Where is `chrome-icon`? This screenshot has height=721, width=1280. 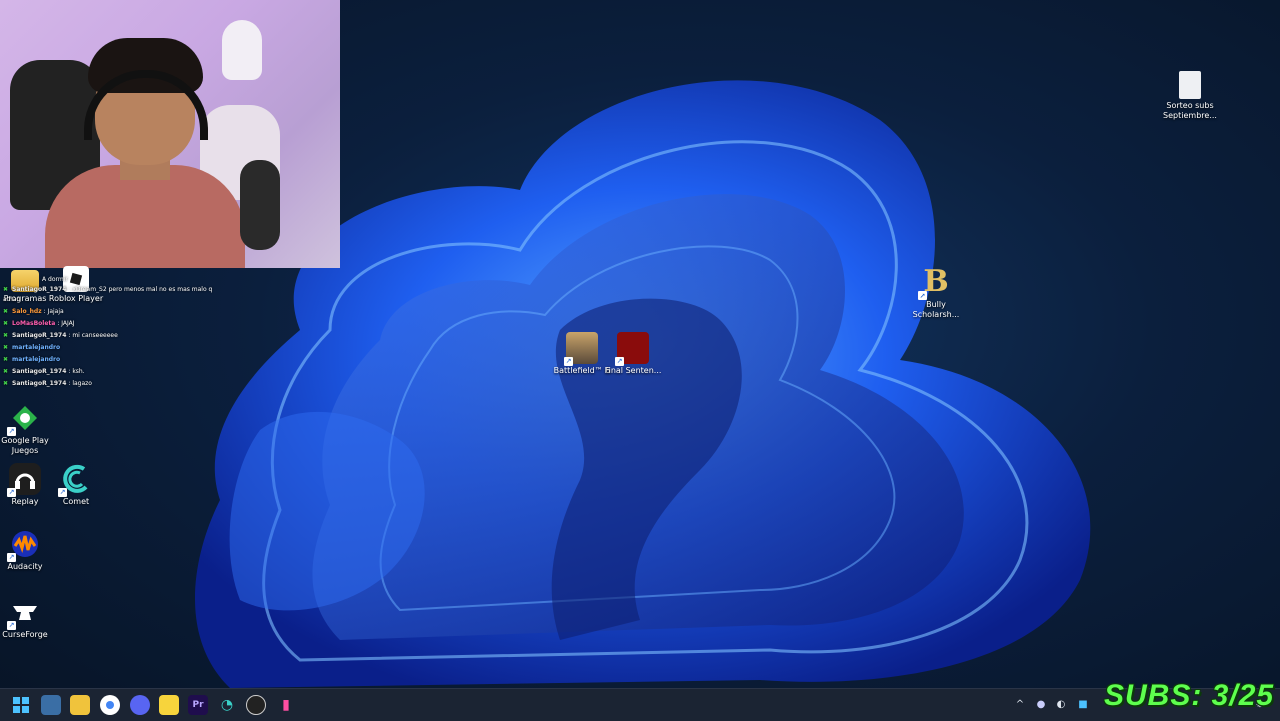
chrome-icon is located at coordinates (110, 705).